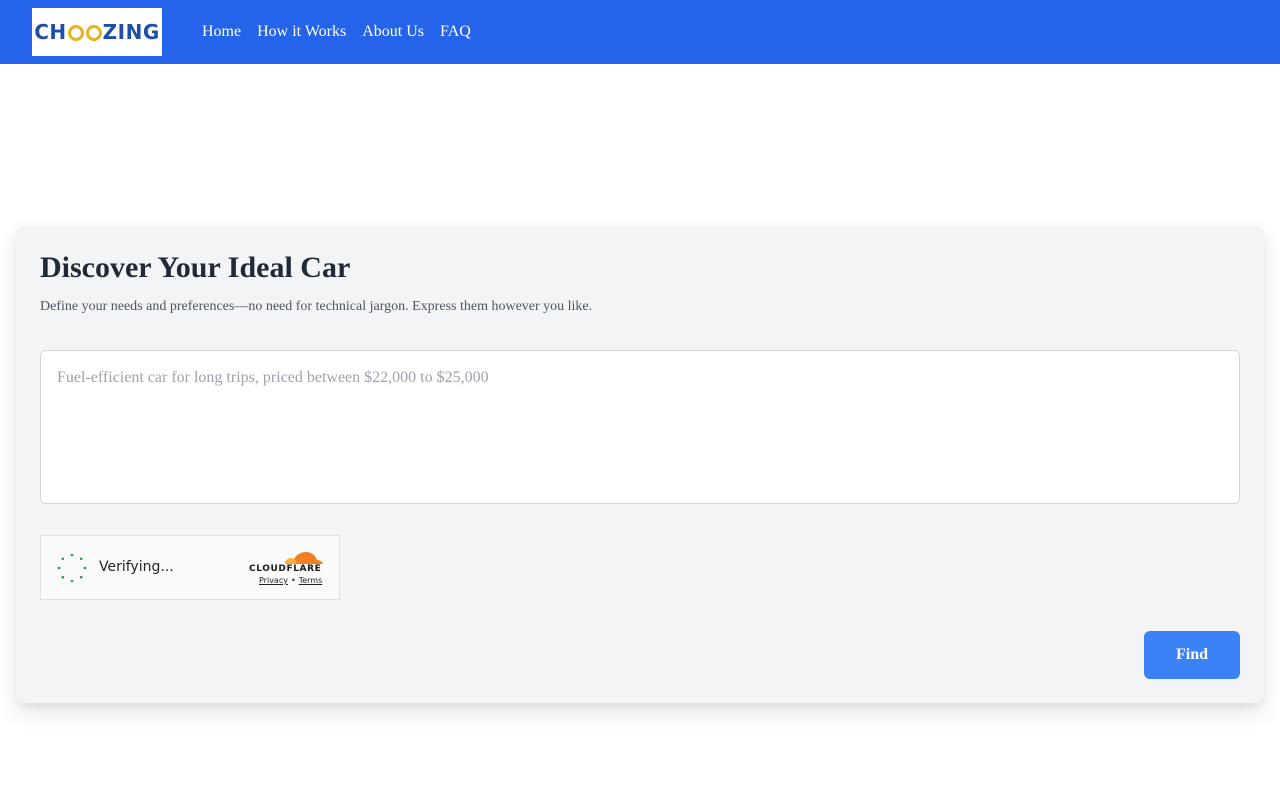  What do you see at coordinates (455, 32) in the screenshot?
I see `nav-link-faq: FAQ` at bounding box center [455, 32].